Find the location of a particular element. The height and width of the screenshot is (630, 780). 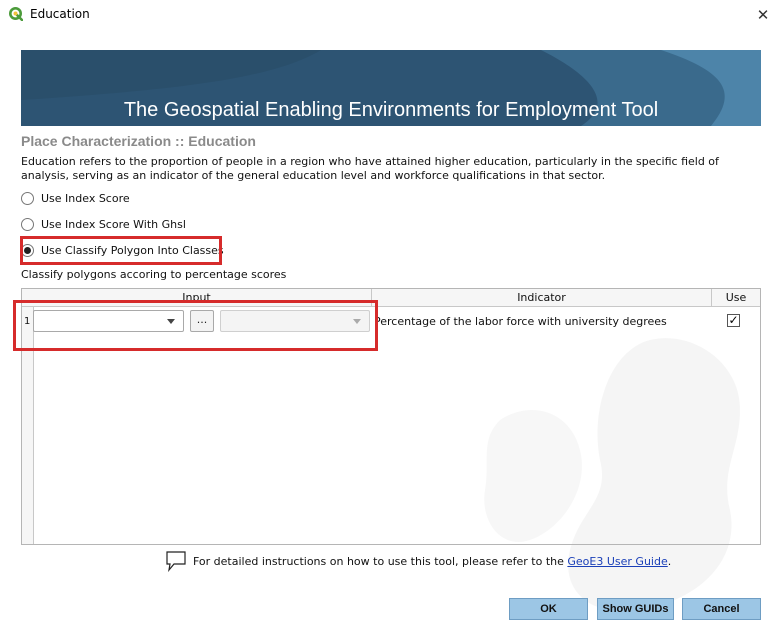

user-guide-link: GeoE3 User Guide is located at coordinates (617, 561).